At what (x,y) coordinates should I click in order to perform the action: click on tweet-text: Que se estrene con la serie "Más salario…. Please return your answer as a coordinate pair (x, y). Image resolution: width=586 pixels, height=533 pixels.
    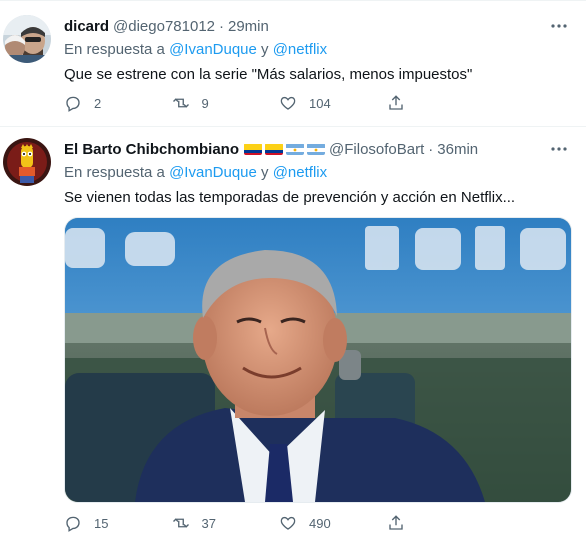
    Looking at the image, I should click on (268, 74).